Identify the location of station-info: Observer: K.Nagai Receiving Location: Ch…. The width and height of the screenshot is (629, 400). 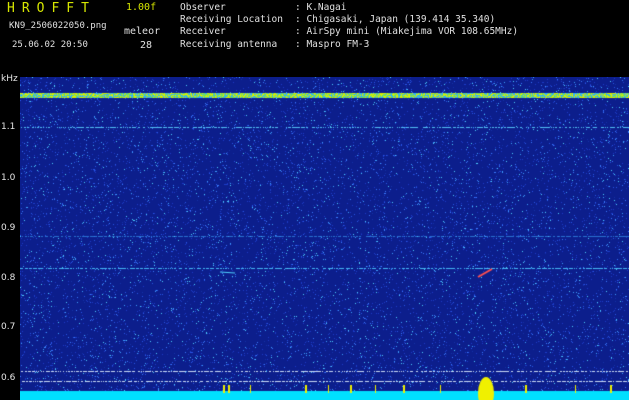
(349, 26).